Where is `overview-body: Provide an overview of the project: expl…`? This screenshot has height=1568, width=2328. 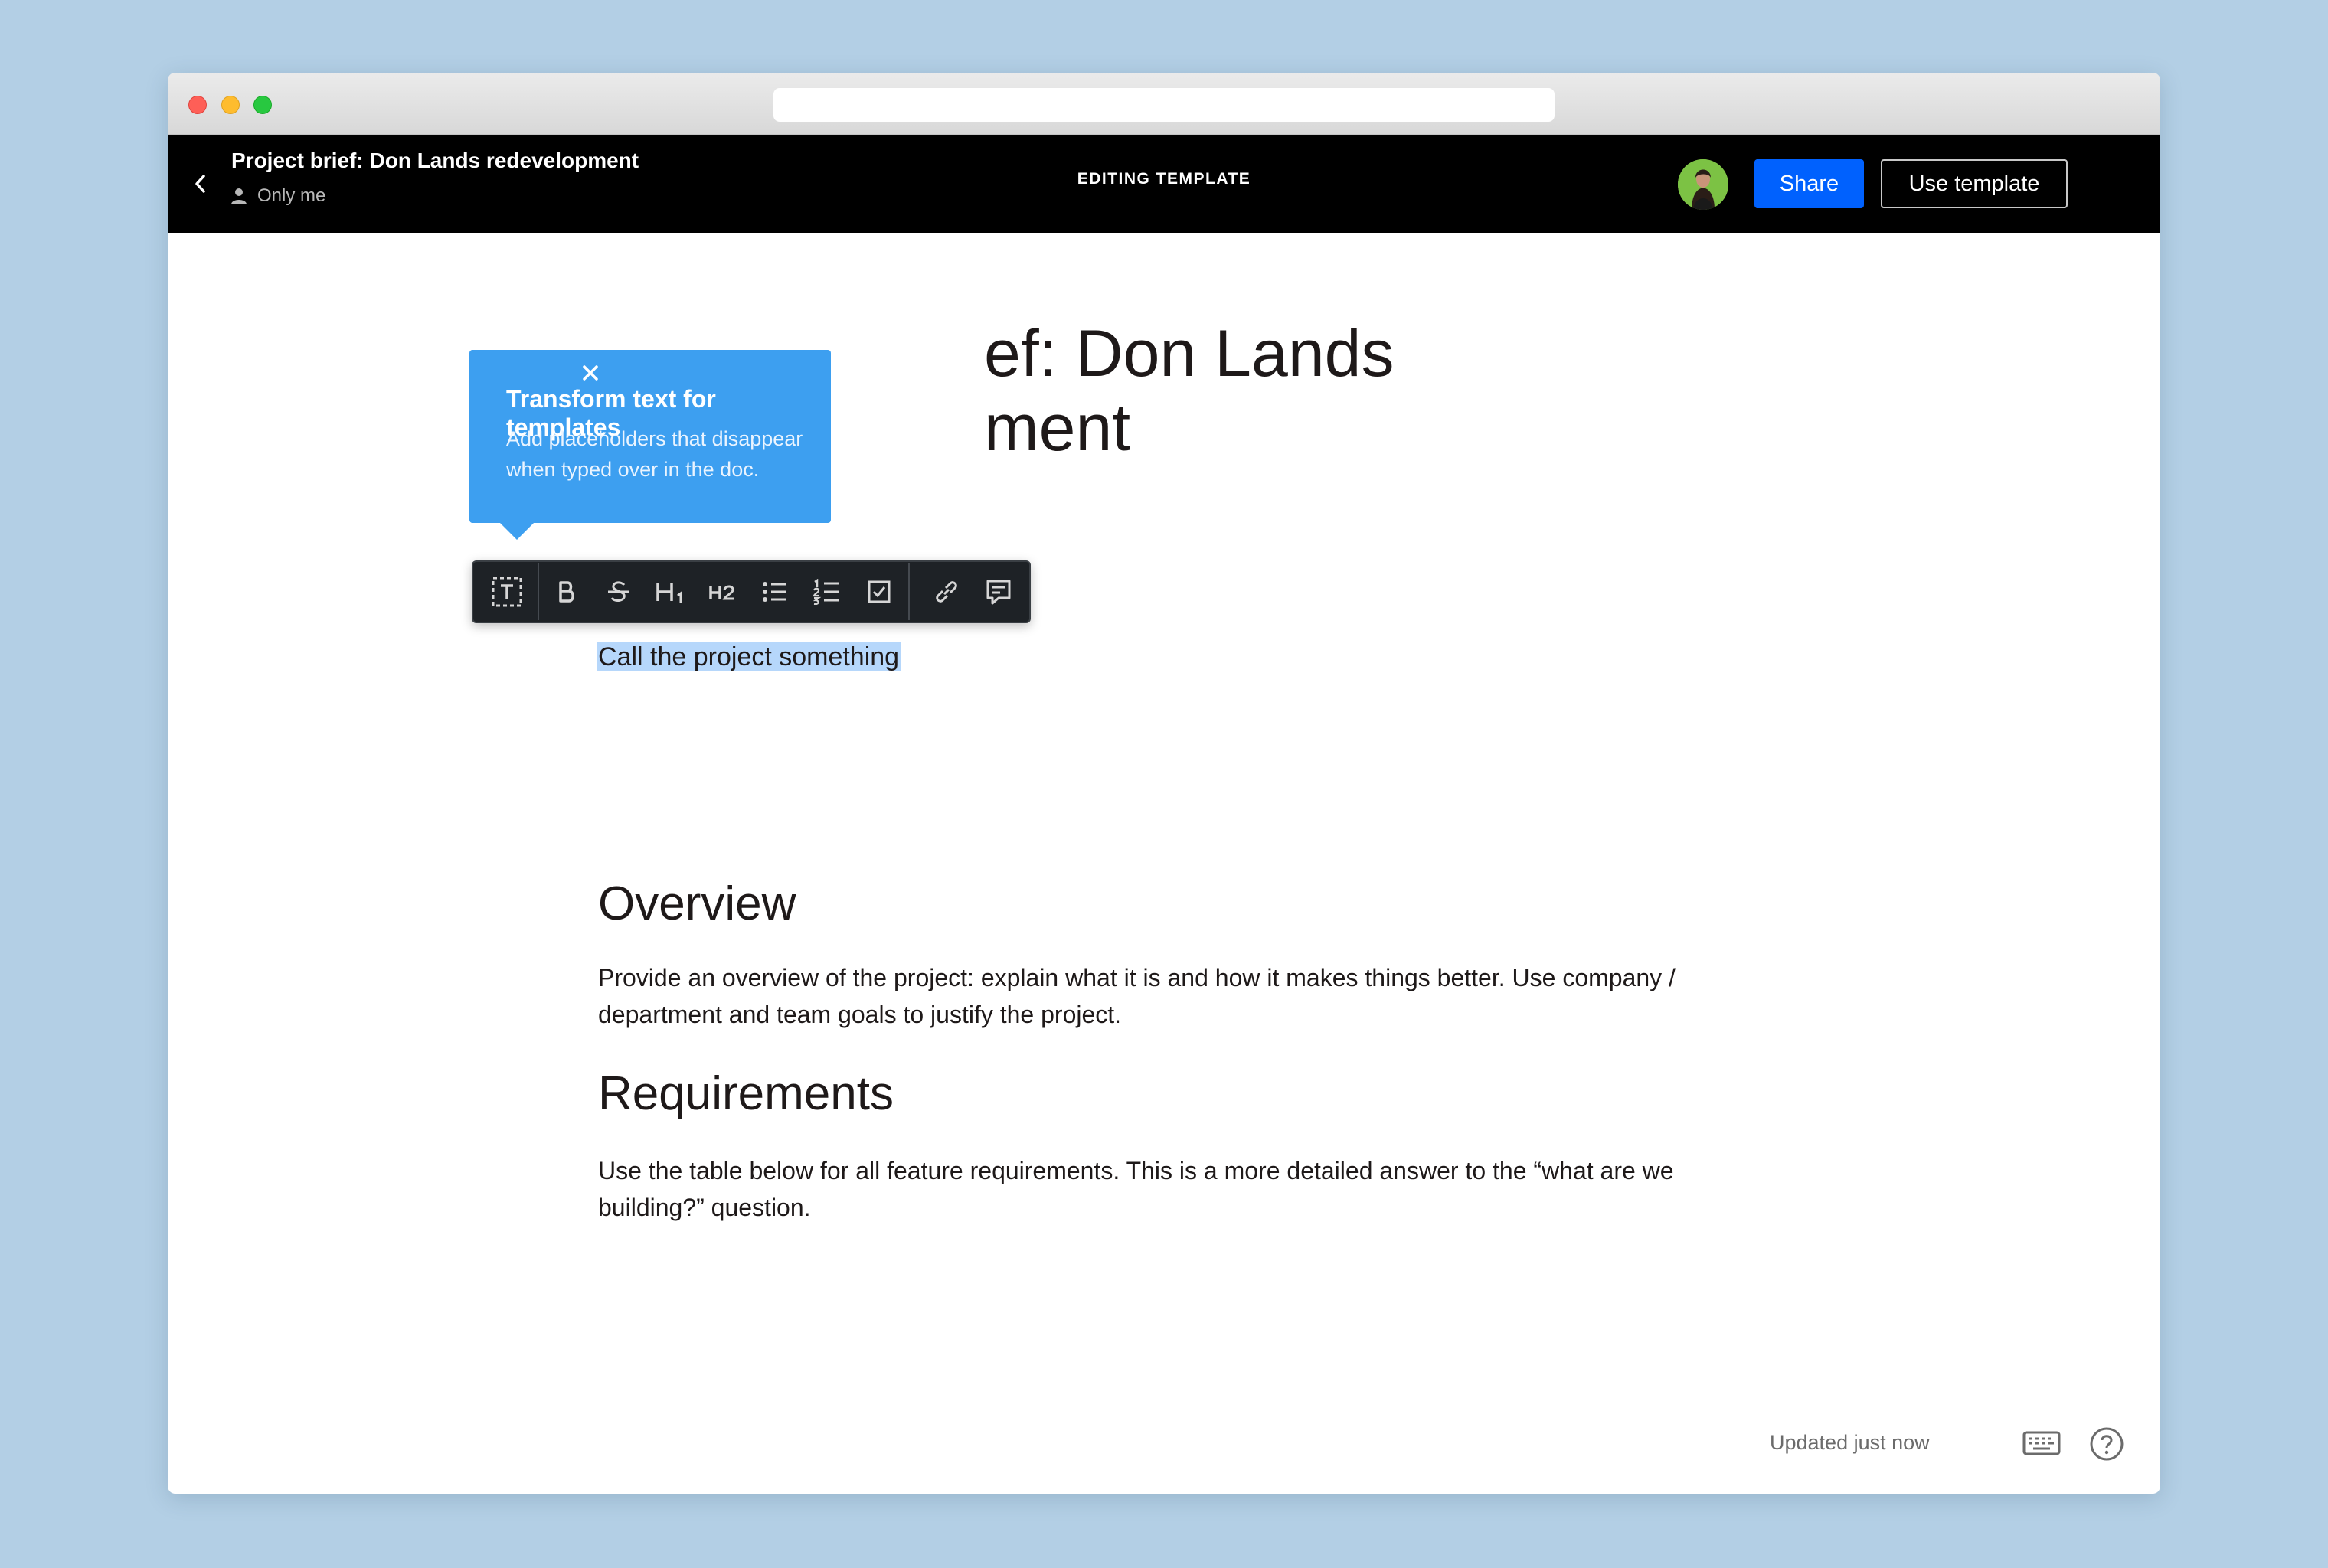
overview-body: Provide an overview of the project: expl… is located at coordinates (1168, 996).